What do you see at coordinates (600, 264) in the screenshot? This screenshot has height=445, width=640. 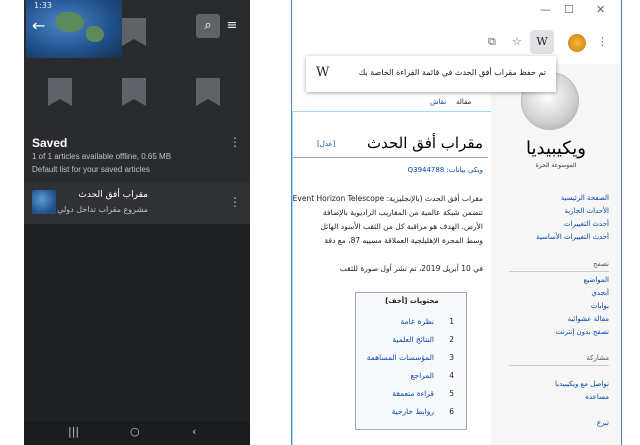 I see `sidebar-heading-browse: تصفح` at bounding box center [600, 264].